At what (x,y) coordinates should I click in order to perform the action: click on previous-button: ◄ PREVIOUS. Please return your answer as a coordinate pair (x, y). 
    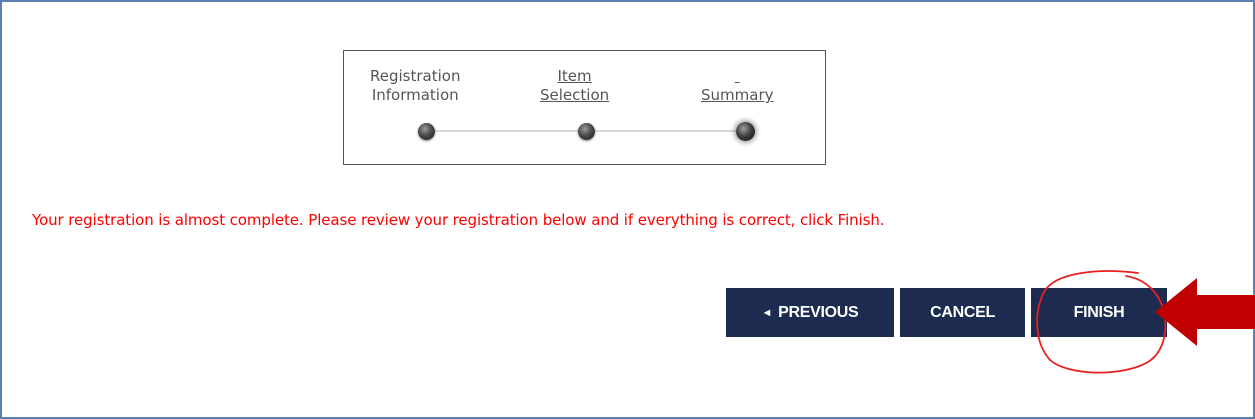
    Looking at the image, I should click on (810, 312).